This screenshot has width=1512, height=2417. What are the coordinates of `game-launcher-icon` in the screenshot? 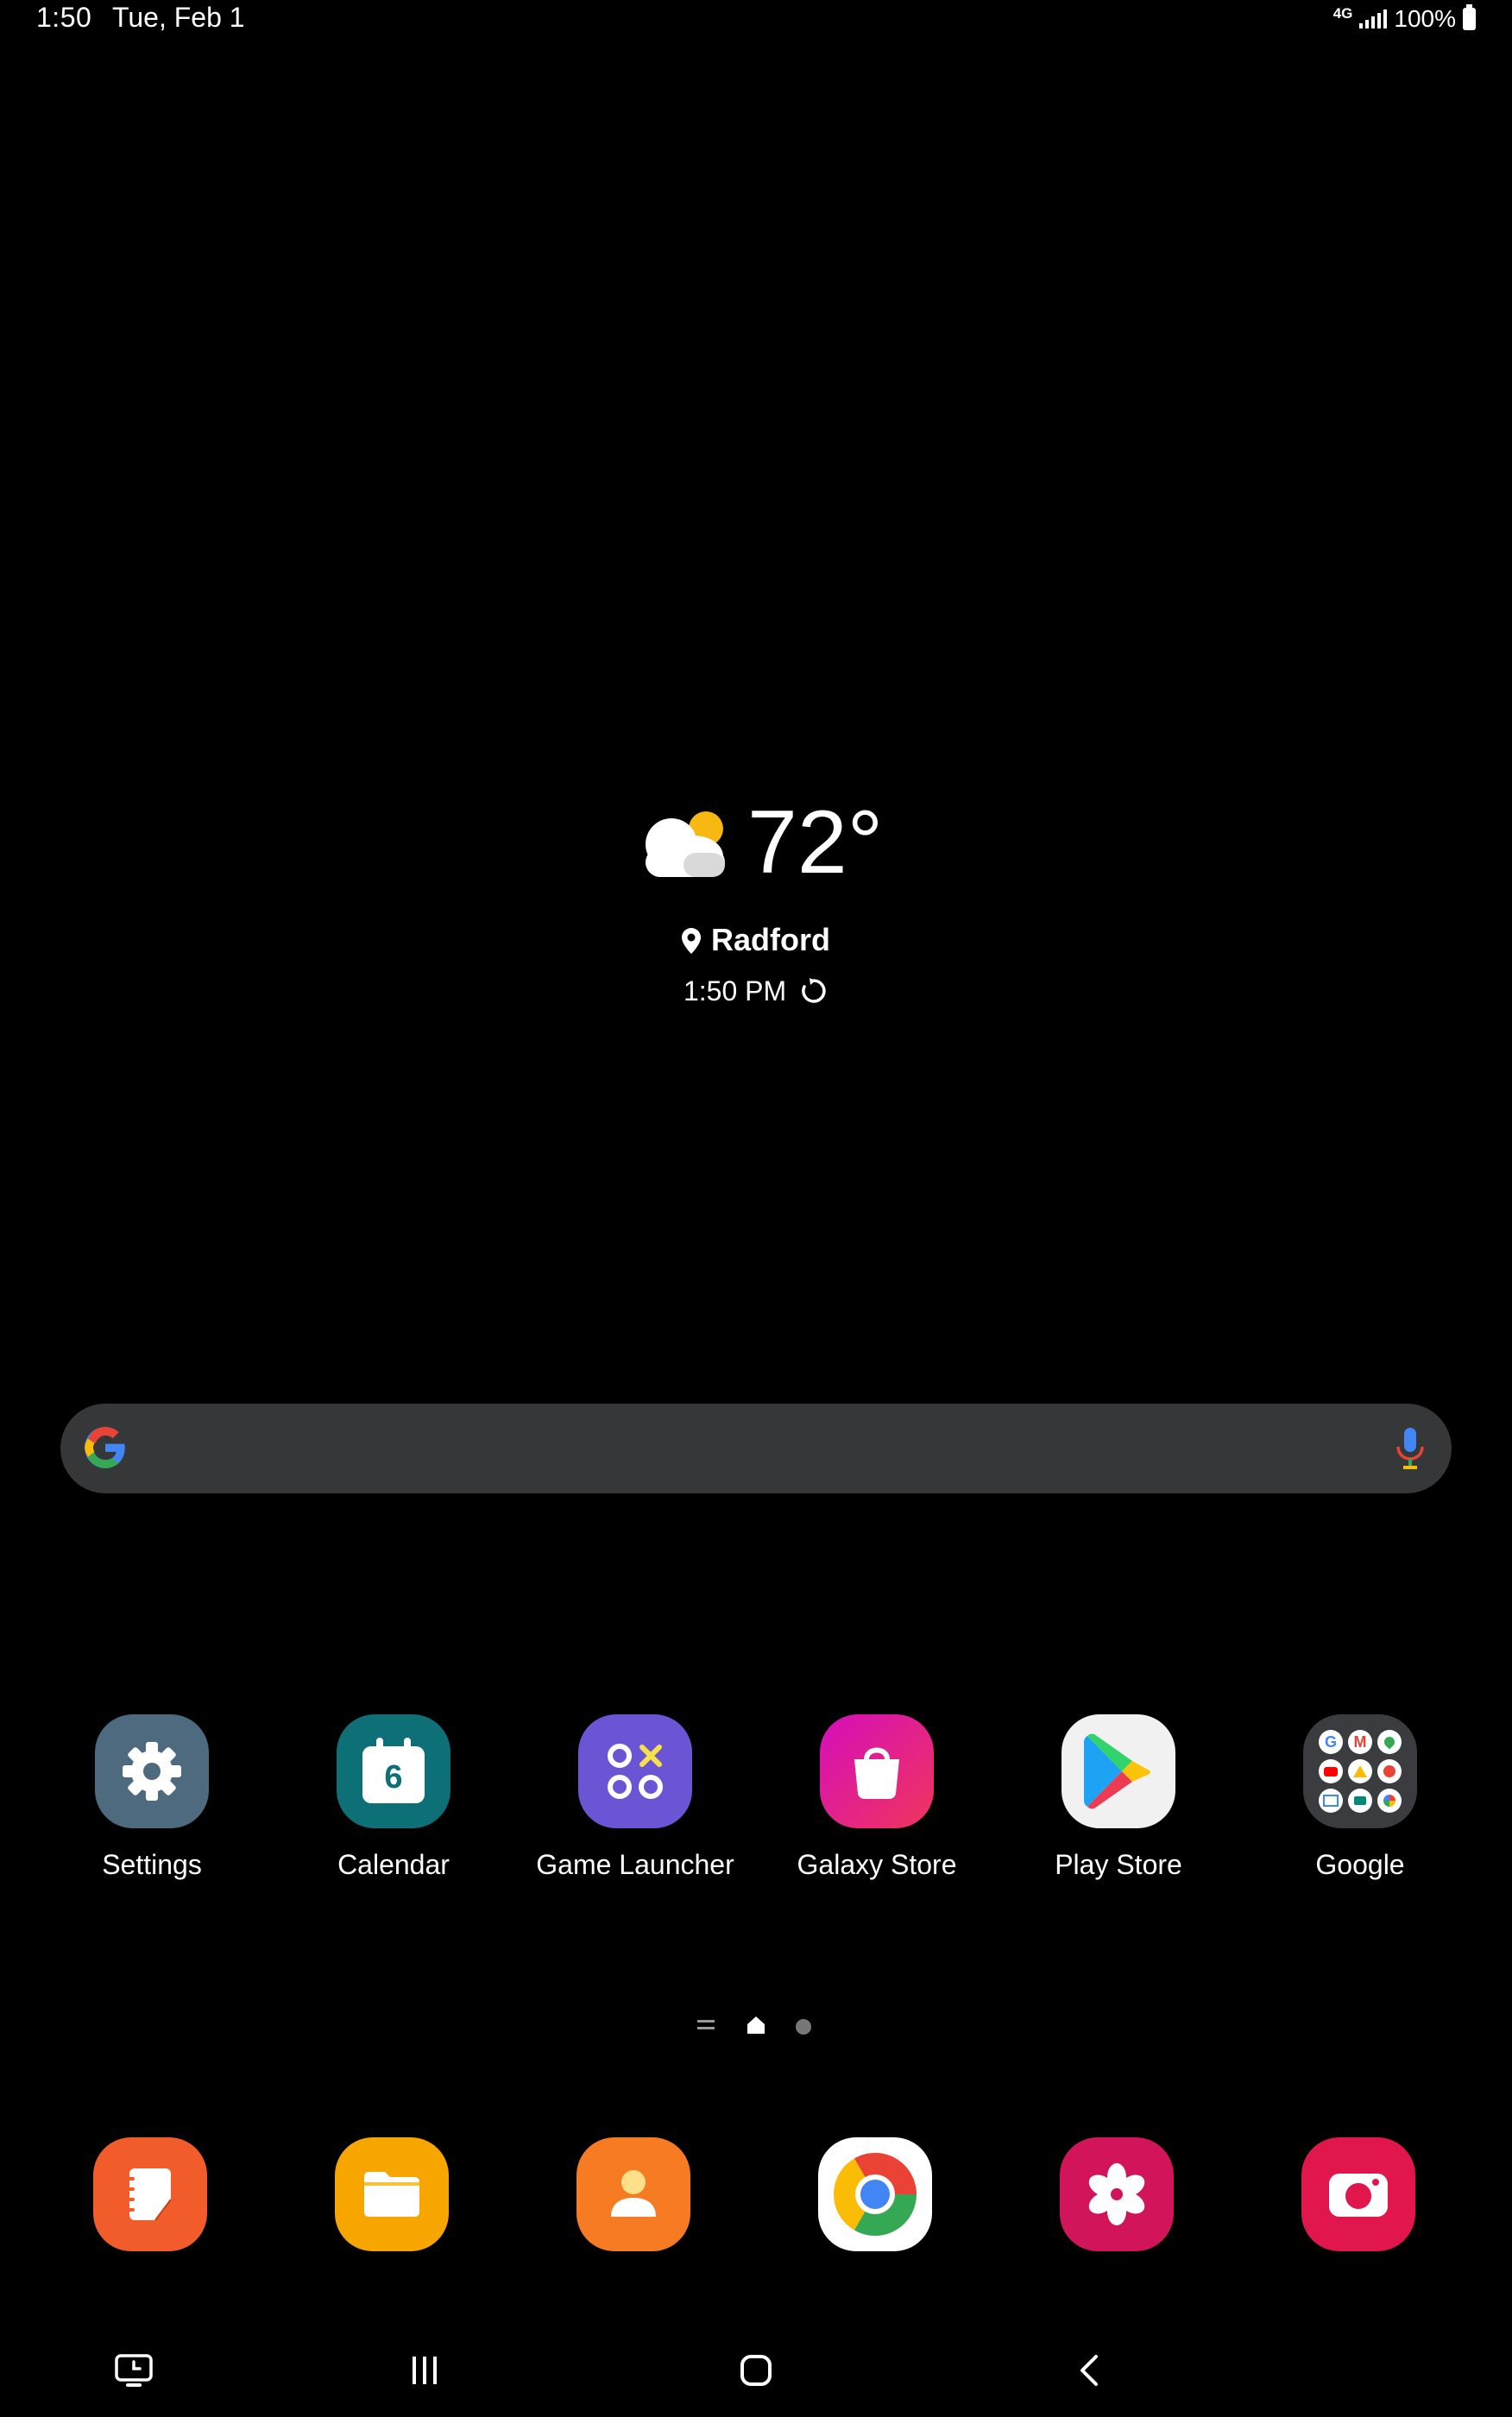 It's located at (635, 1771).